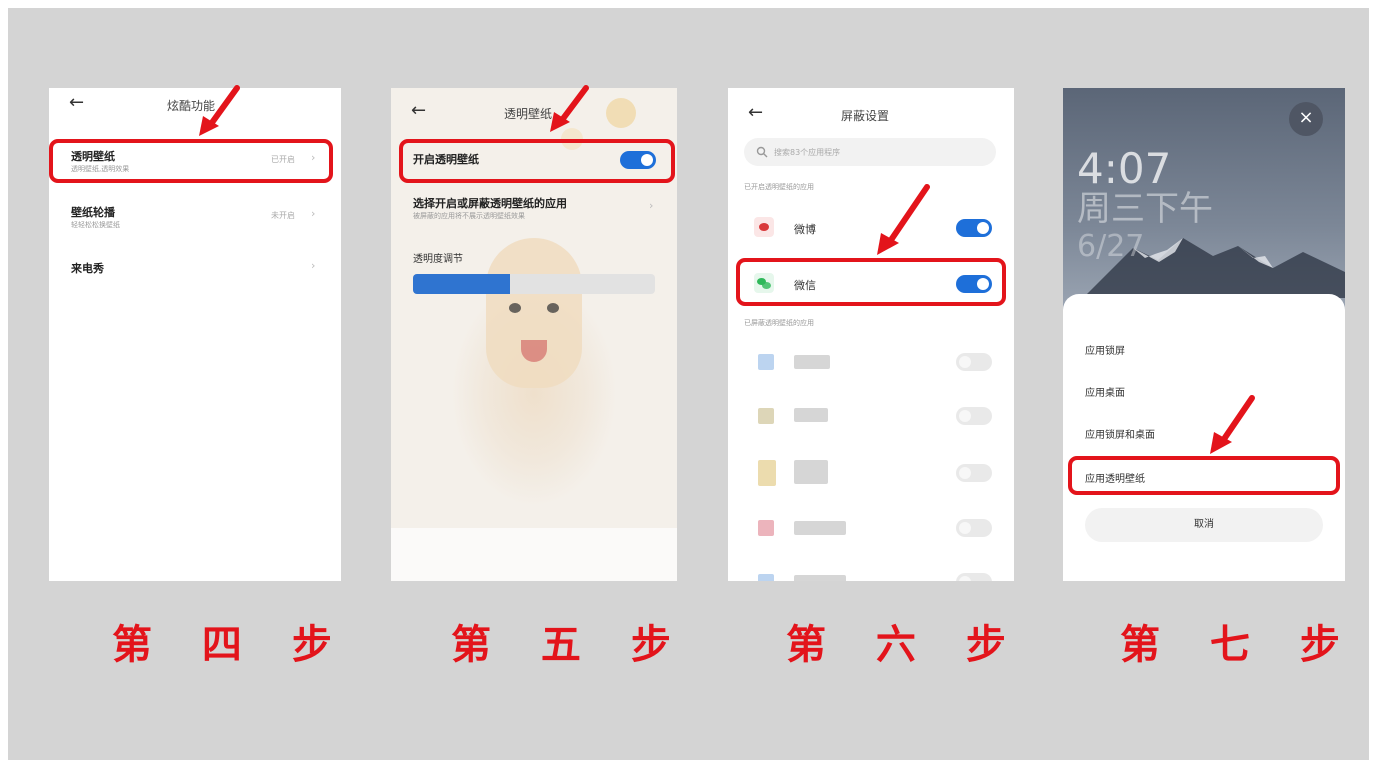 Image resolution: width=1377 pixels, height=767 pixels. What do you see at coordinates (87, 268) in the screenshot?
I see `row-title: 来电秀` at bounding box center [87, 268].